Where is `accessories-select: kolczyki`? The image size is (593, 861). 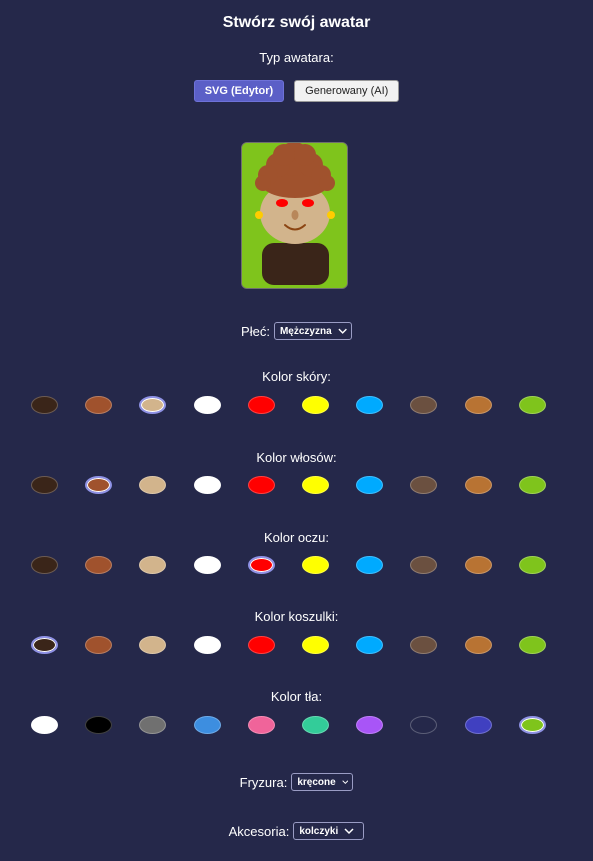 accessories-select: kolczyki is located at coordinates (329, 831).